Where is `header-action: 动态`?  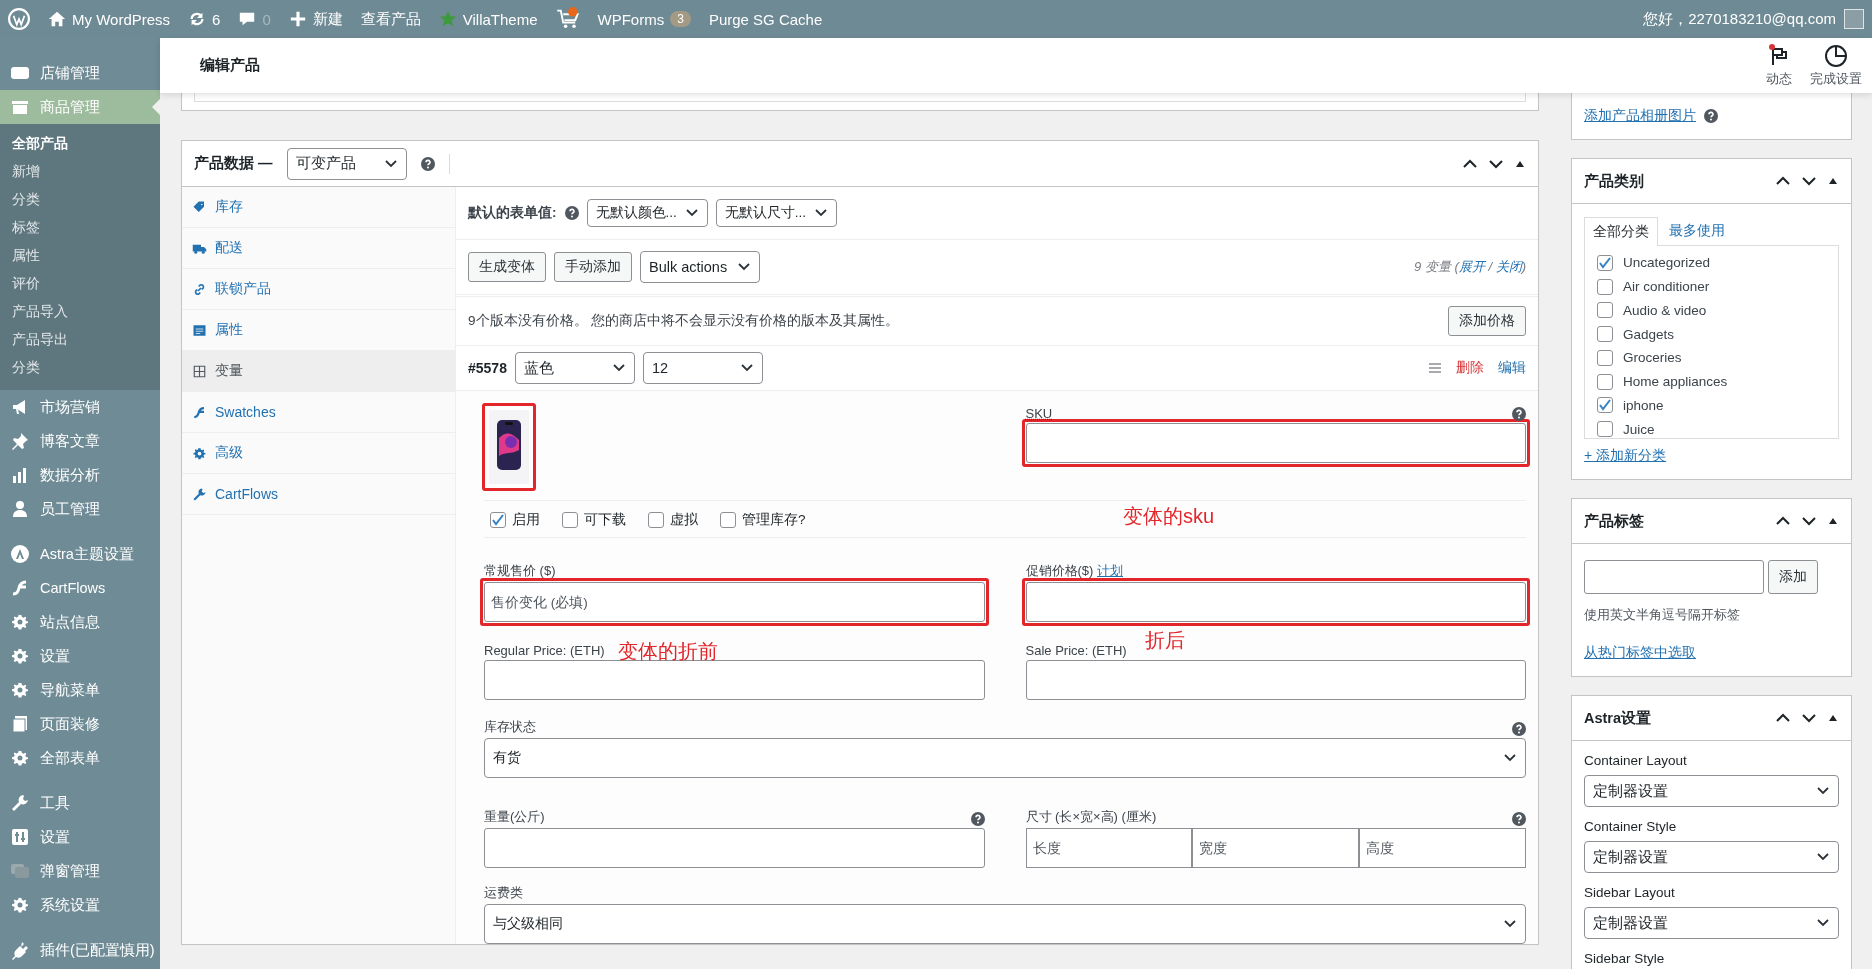
header-action: 动态 is located at coordinates (1779, 65).